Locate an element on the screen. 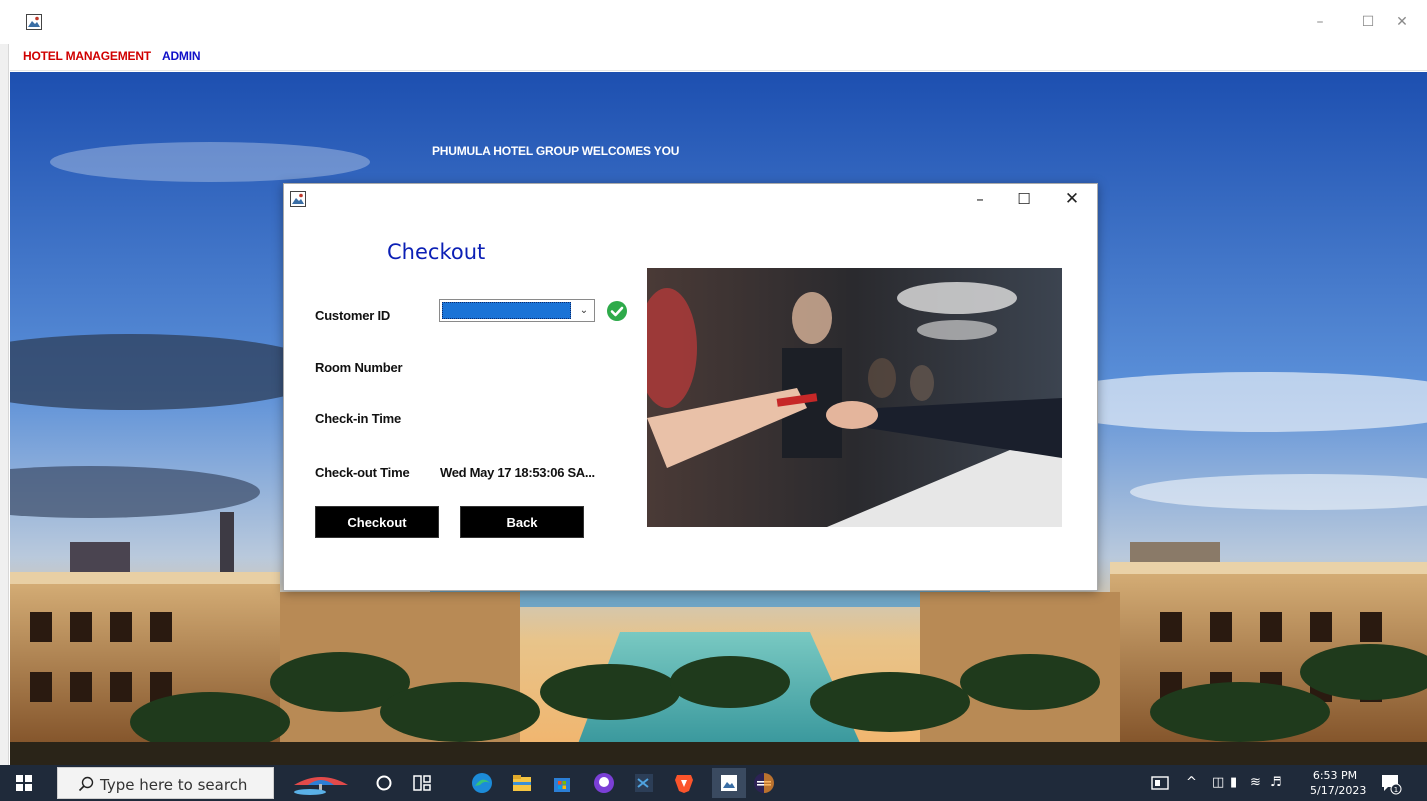 The width and height of the screenshot is (1427, 801). brave-icon is located at coordinates (684, 783).